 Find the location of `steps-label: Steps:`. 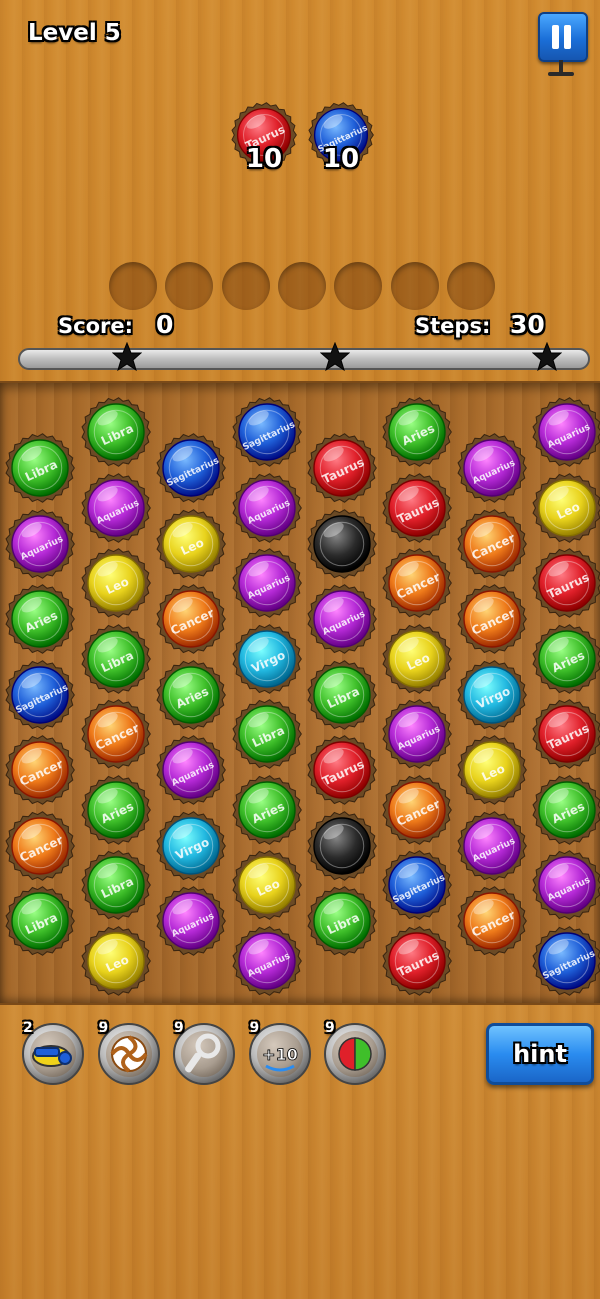

steps-label: Steps: is located at coordinates (453, 326).